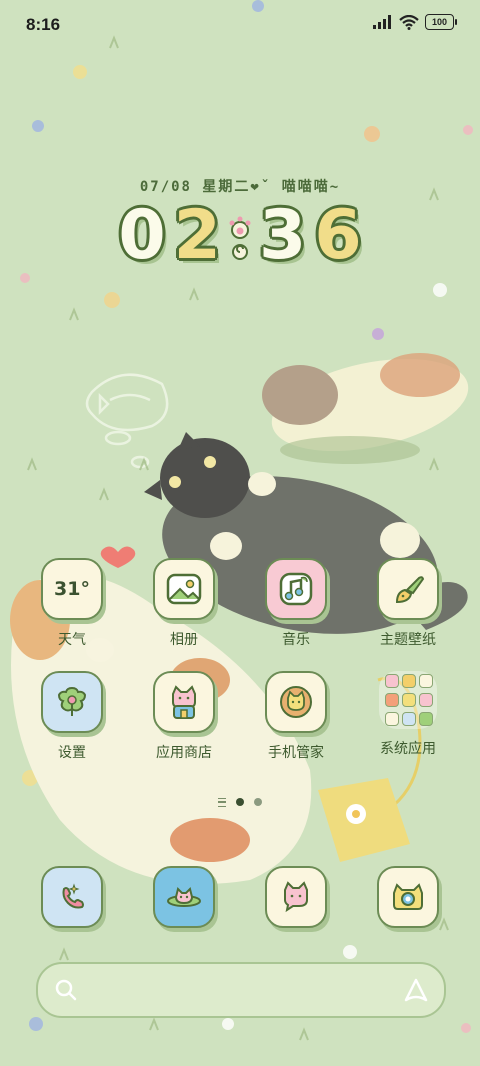 The image size is (480, 1066). I want to click on weather-temp: 31°, so click(72, 589).